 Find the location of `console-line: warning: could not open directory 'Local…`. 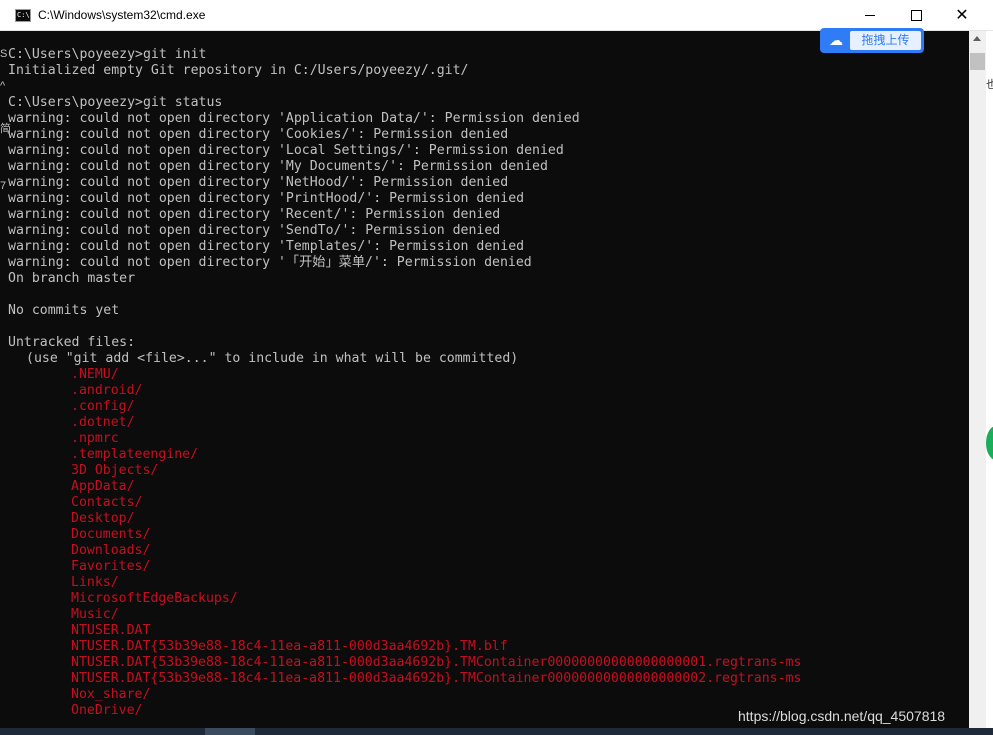

console-line: warning: could not open directory 'Local… is located at coordinates (286, 150).